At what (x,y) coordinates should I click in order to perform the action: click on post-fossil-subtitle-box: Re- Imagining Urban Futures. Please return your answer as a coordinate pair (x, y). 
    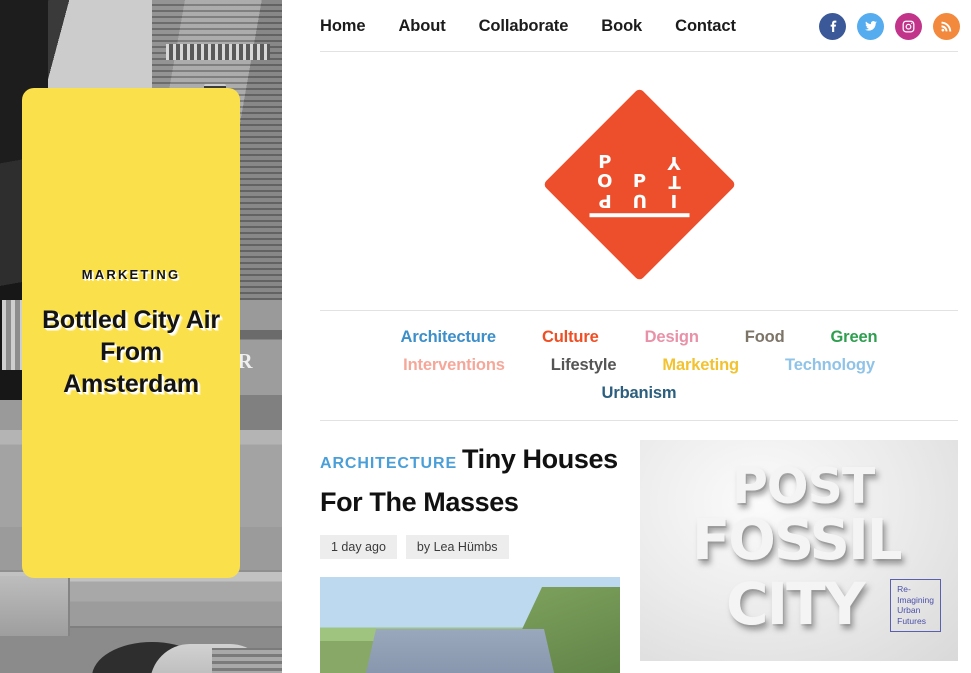
    Looking at the image, I should click on (915, 605).